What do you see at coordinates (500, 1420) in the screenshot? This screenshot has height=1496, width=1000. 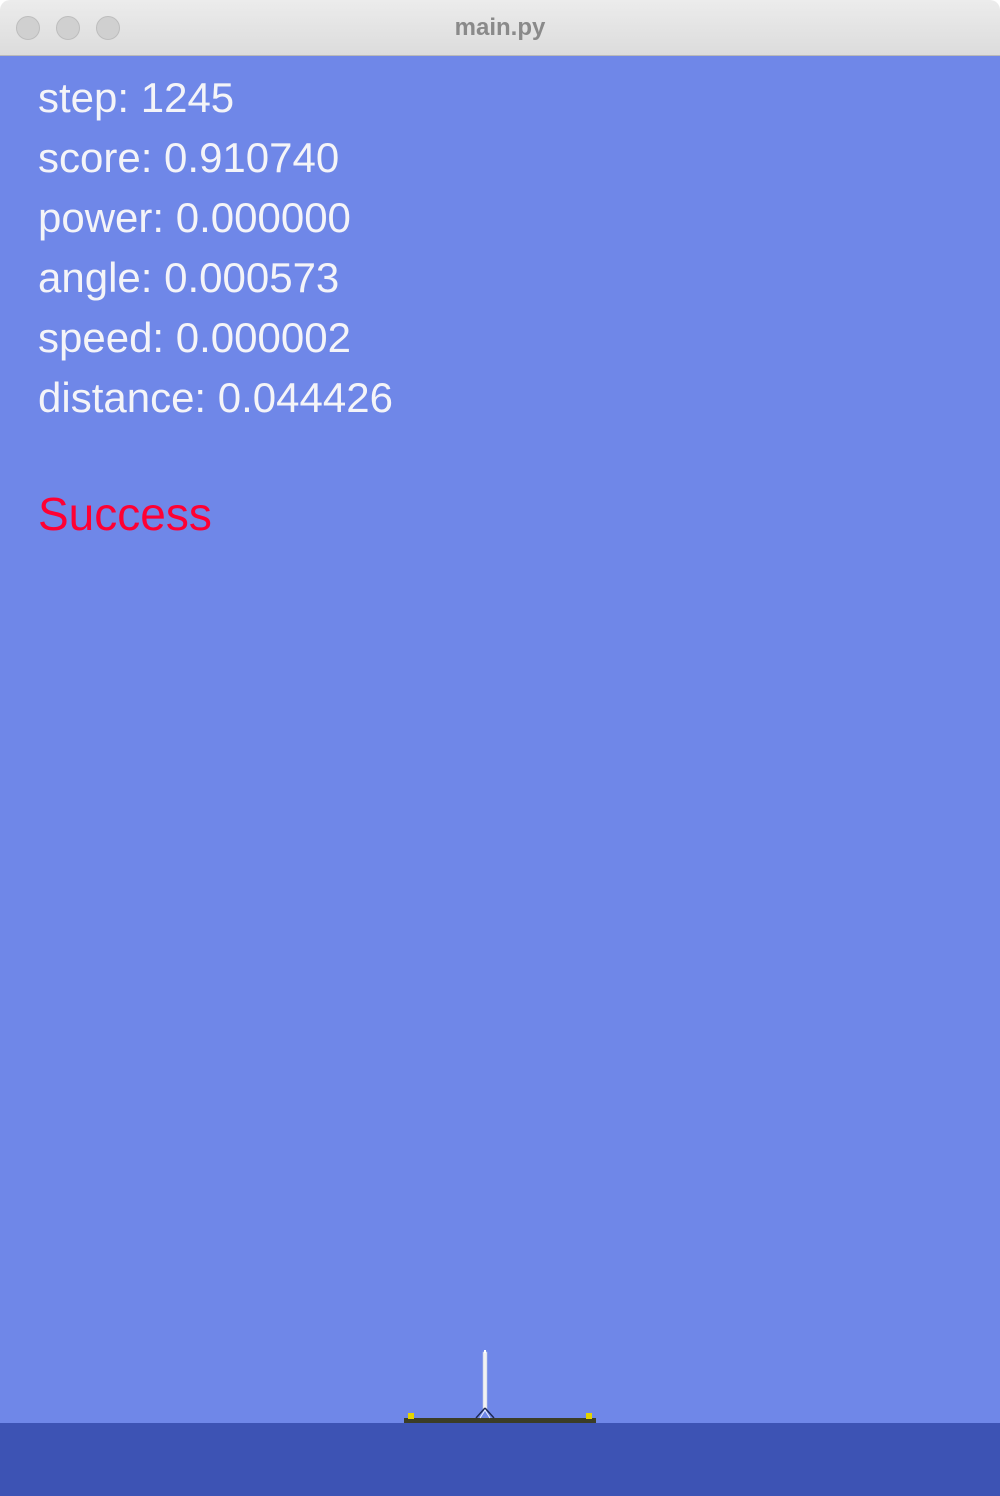 I see `landing-pad` at bounding box center [500, 1420].